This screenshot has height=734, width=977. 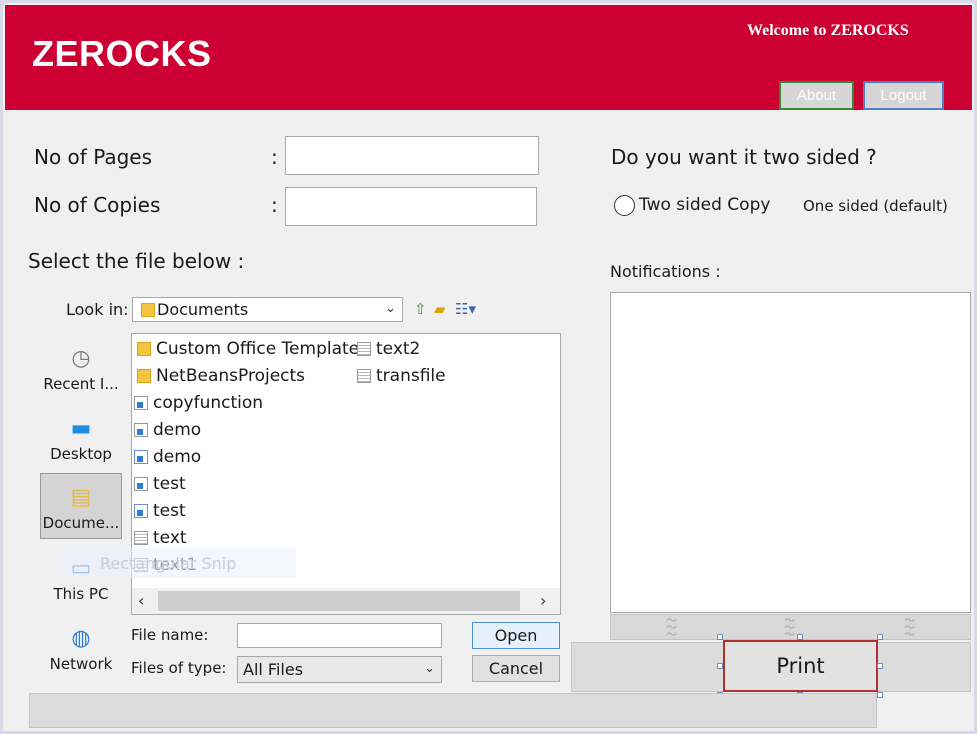 What do you see at coordinates (274, 157) in the screenshot?
I see `pages-colon: :` at bounding box center [274, 157].